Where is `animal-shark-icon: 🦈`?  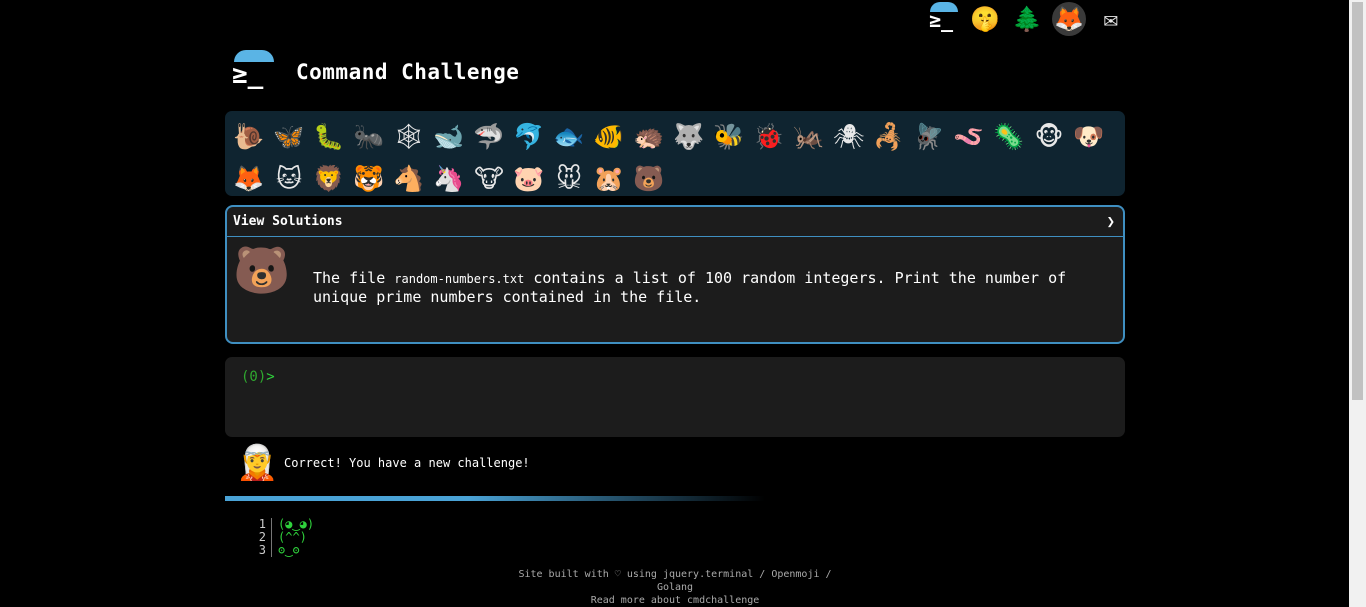
animal-shark-icon: 🦈 is located at coordinates (489, 136).